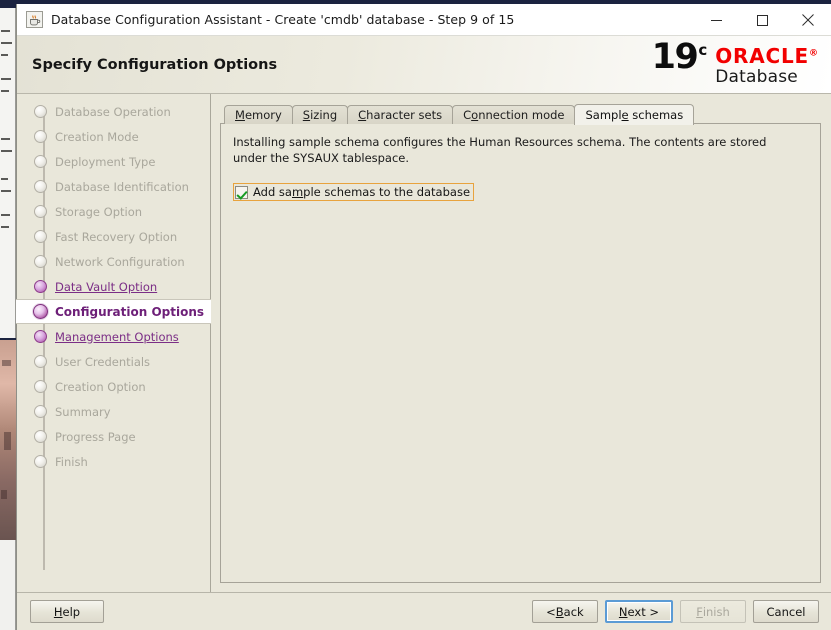  Describe the element at coordinates (113, 411) in the screenshot. I see `sidebar-item-summary: Summary` at that location.